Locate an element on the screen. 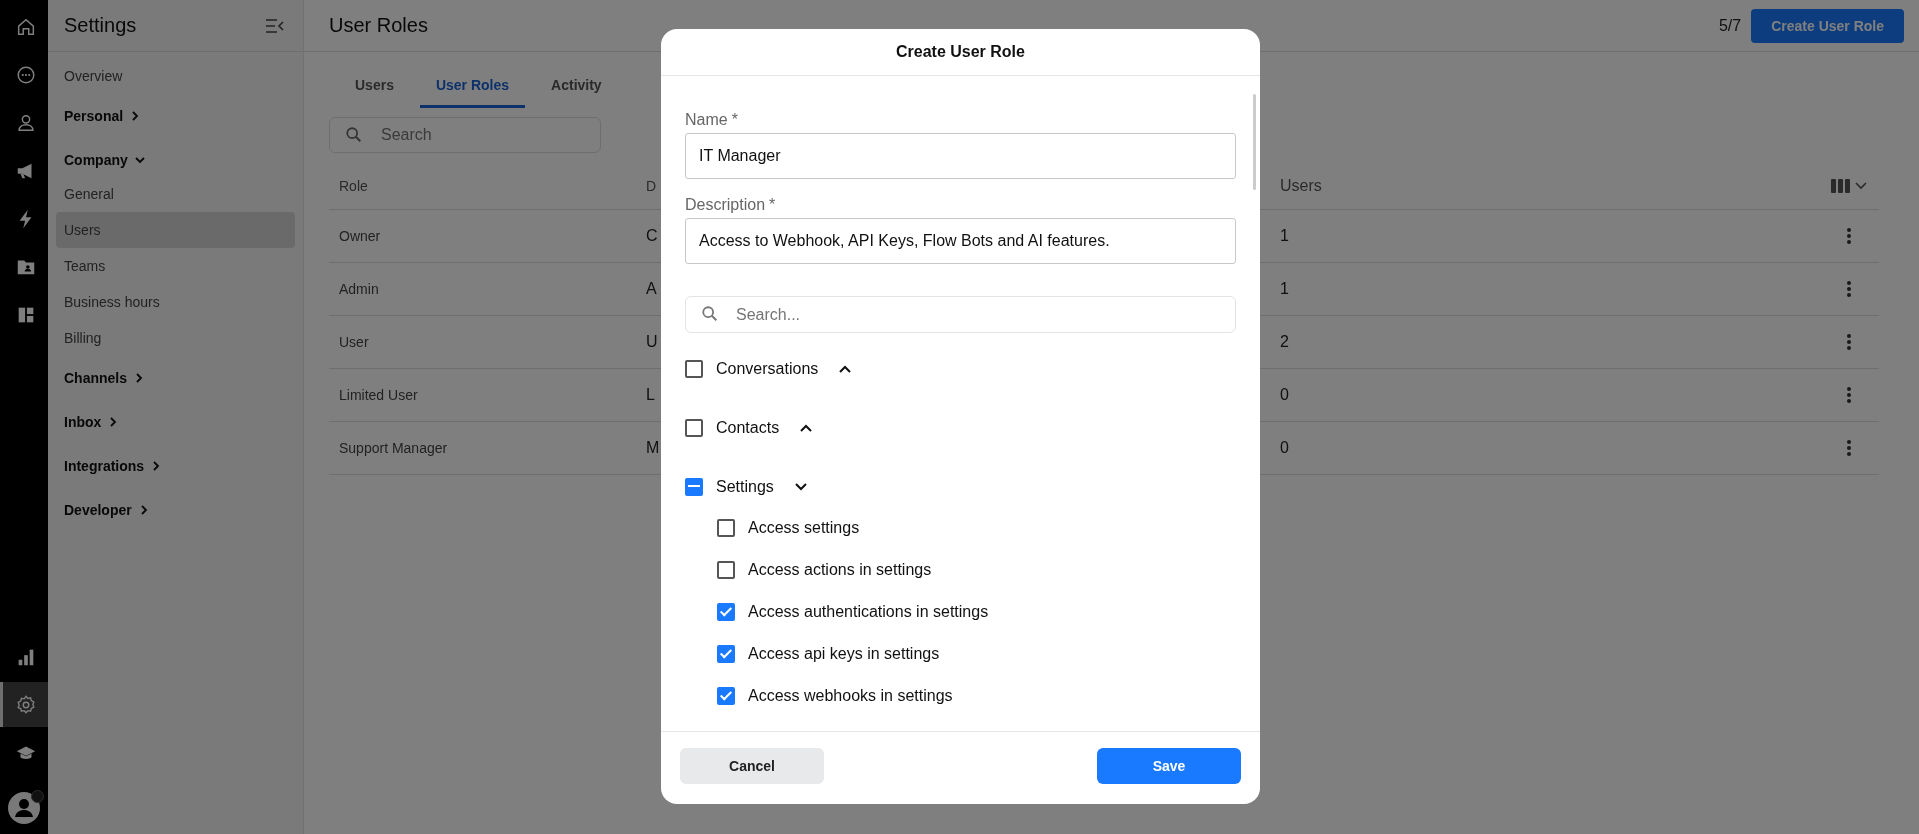 Image resolution: width=1919 pixels, height=834 pixels. sidebar-item: Overview is located at coordinates (175, 76).